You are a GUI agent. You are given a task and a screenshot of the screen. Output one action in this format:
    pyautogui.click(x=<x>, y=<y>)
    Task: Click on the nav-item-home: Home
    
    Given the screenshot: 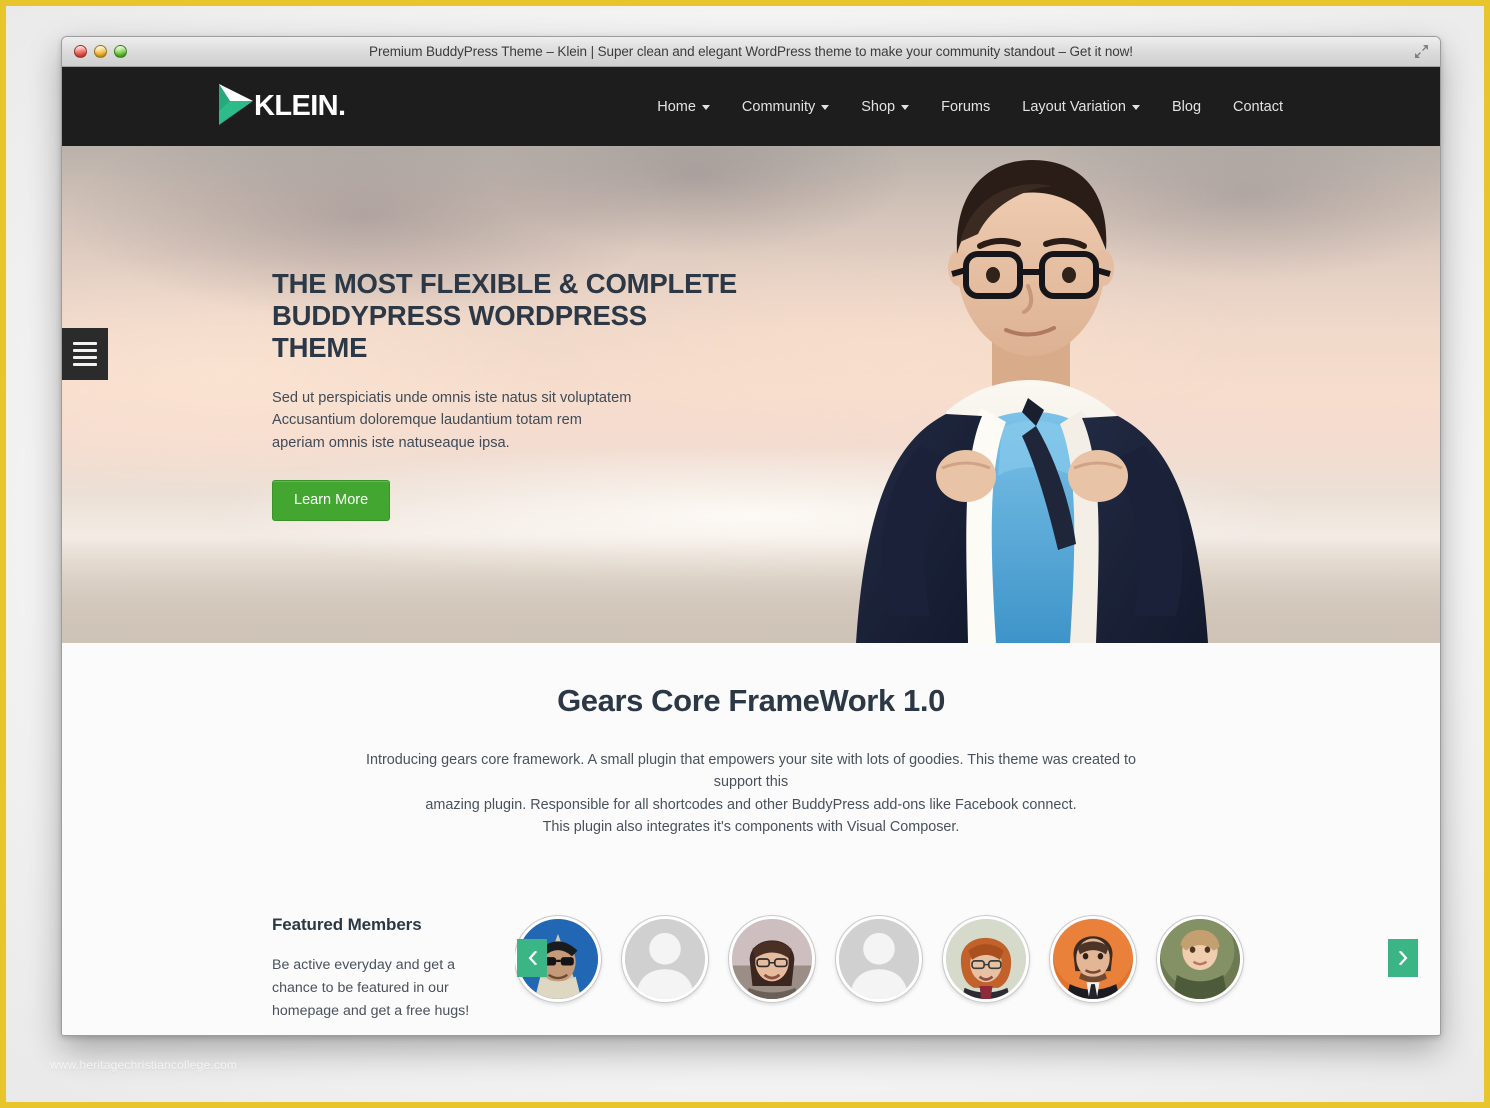 What is the action you would take?
    pyautogui.click(x=683, y=107)
    